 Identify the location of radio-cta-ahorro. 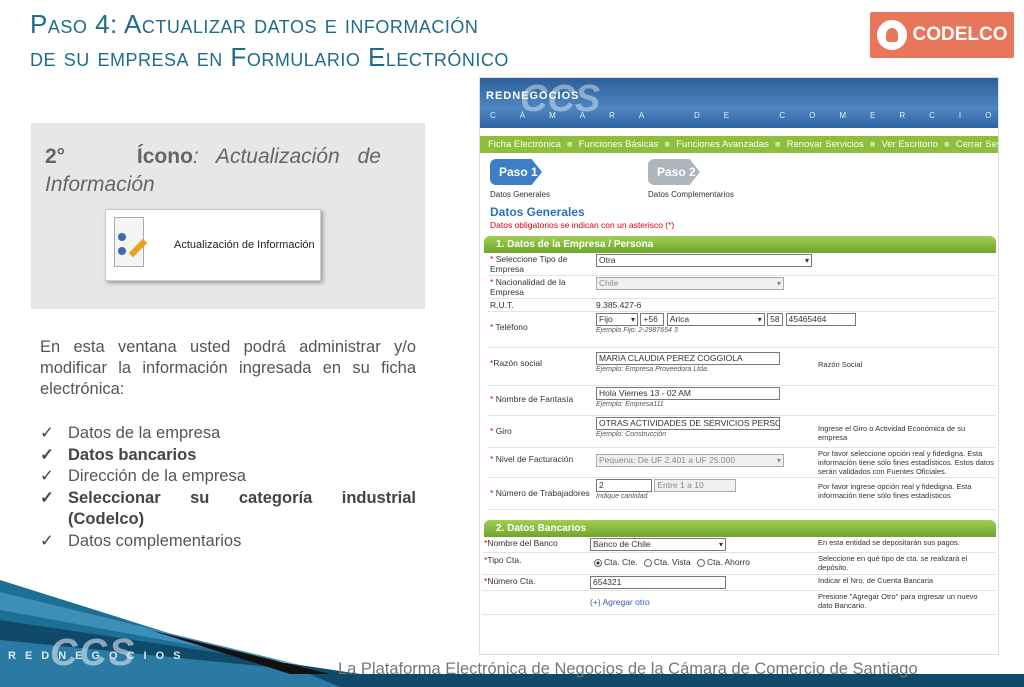
(701, 562).